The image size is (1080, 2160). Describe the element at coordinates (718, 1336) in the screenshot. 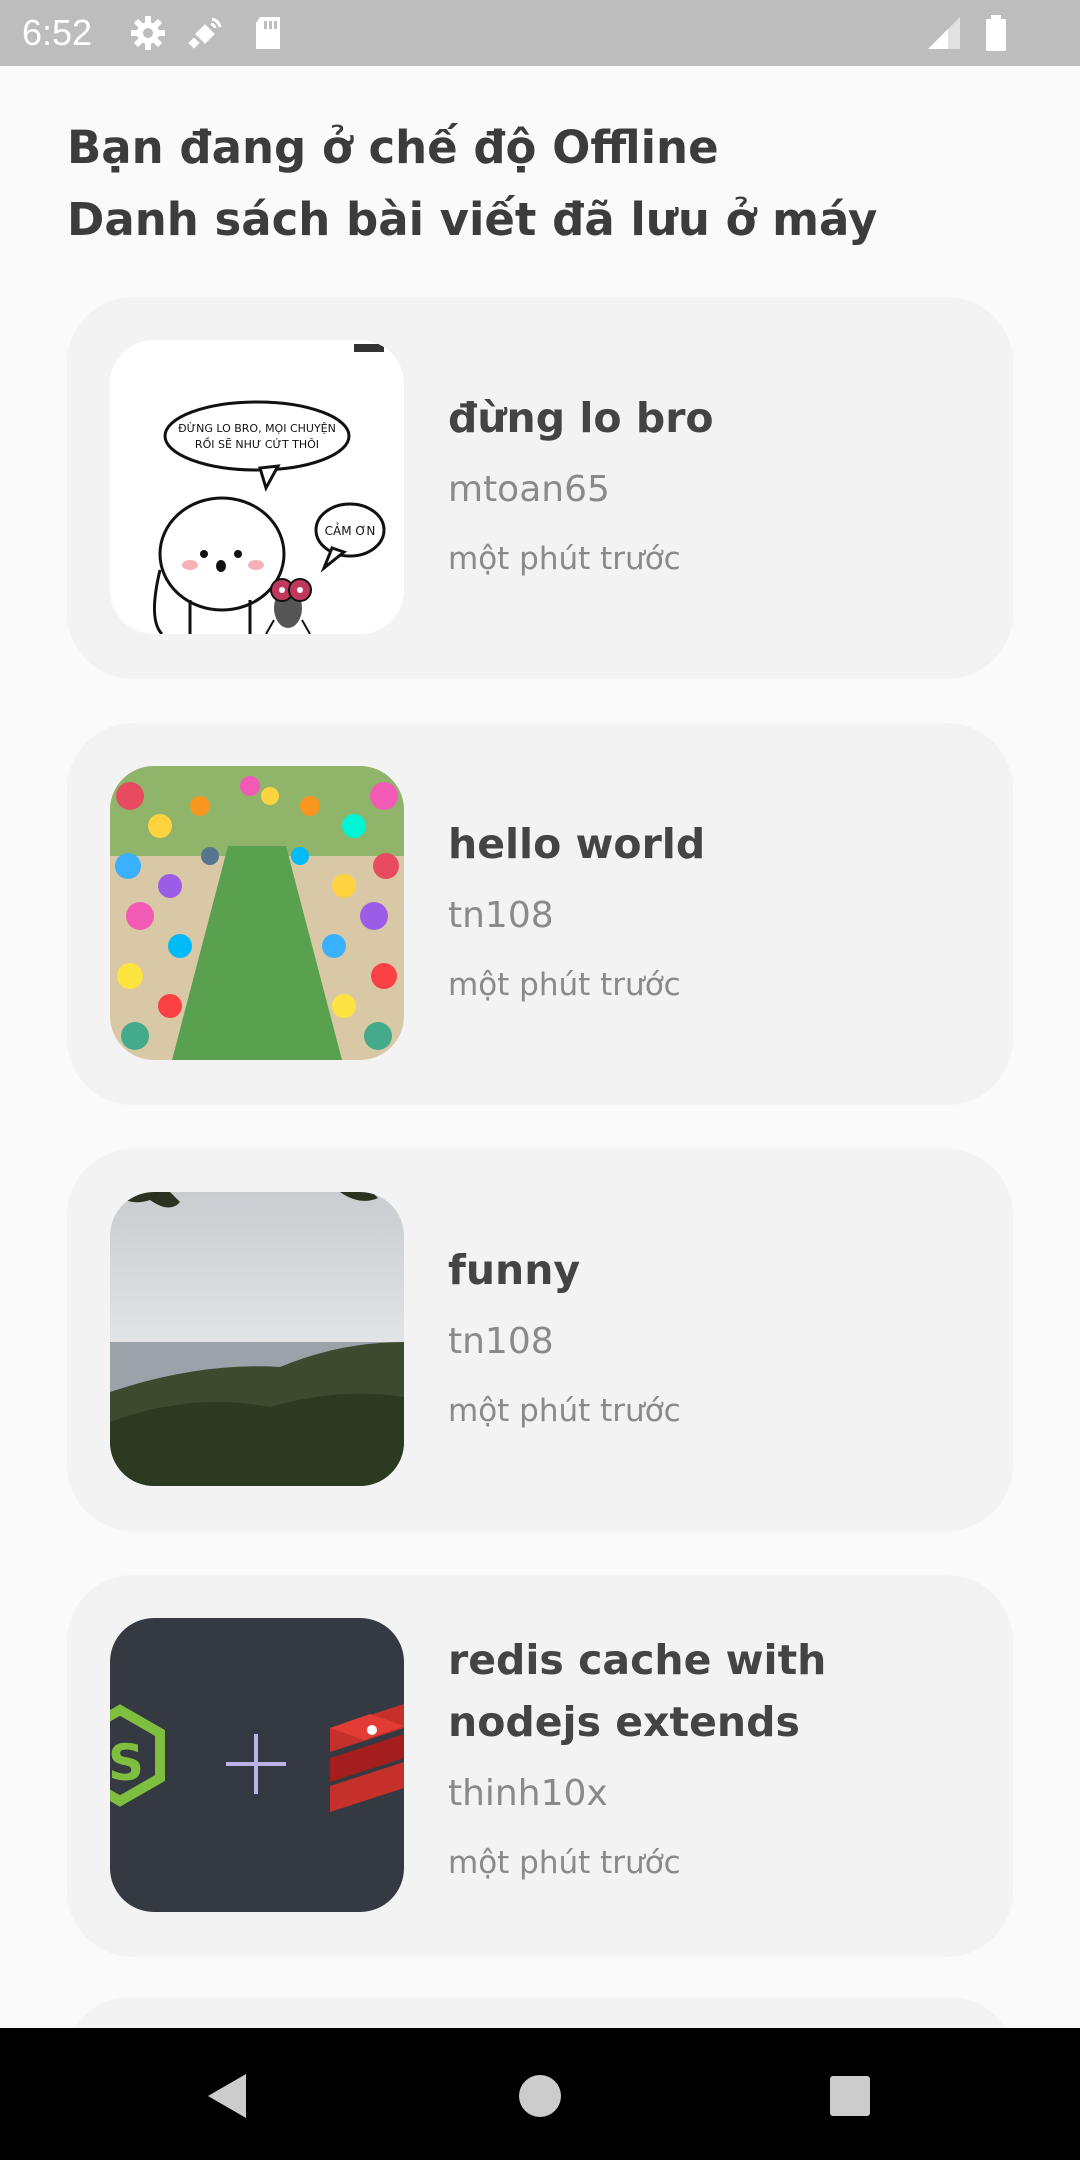

I see `post-info: funny tn108 một phút trước` at that location.